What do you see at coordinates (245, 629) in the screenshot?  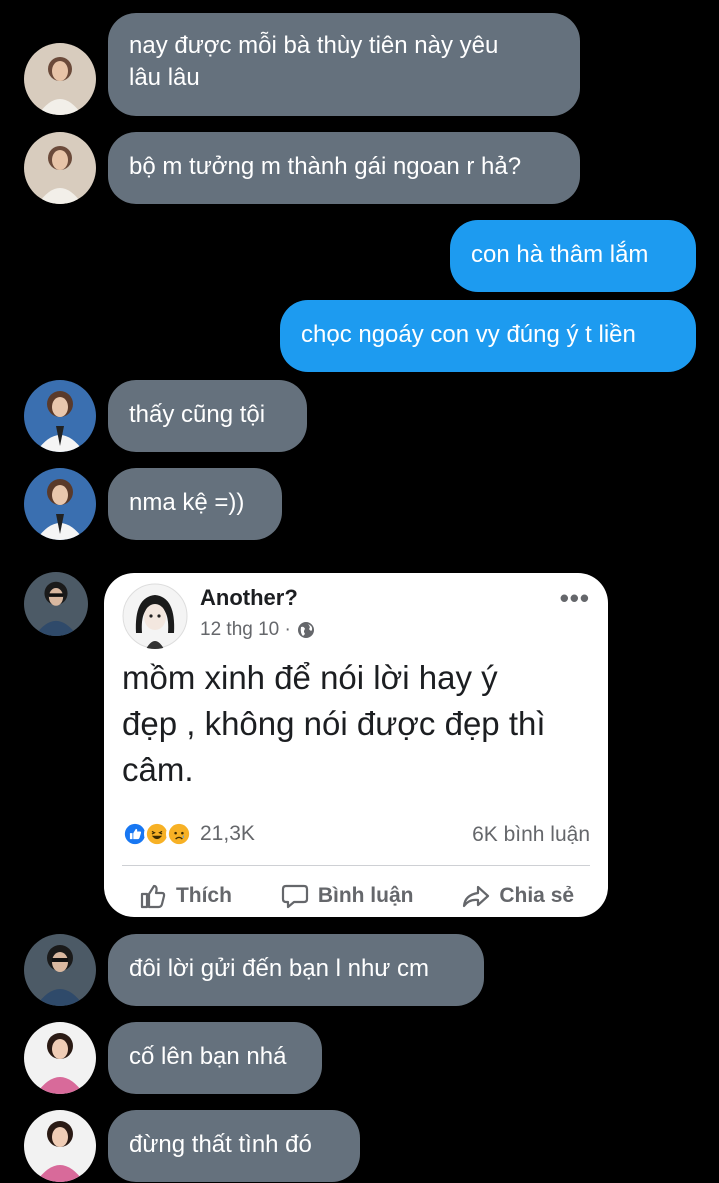 I see `post-date: 12 thg 10 ·` at bounding box center [245, 629].